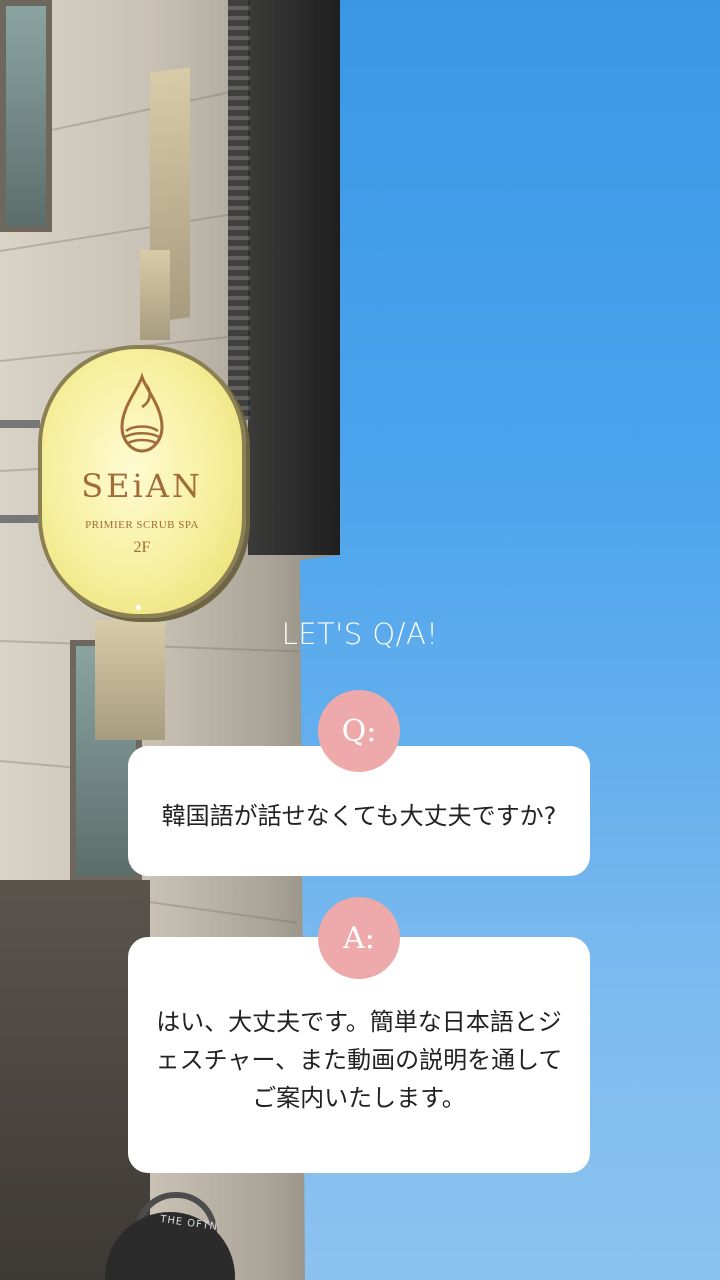 The width and height of the screenshot is (720, 1280). What do you see at coordinates (26, 116) in the screenshot?
I see `upper-window` at bounding box center [26, 116].